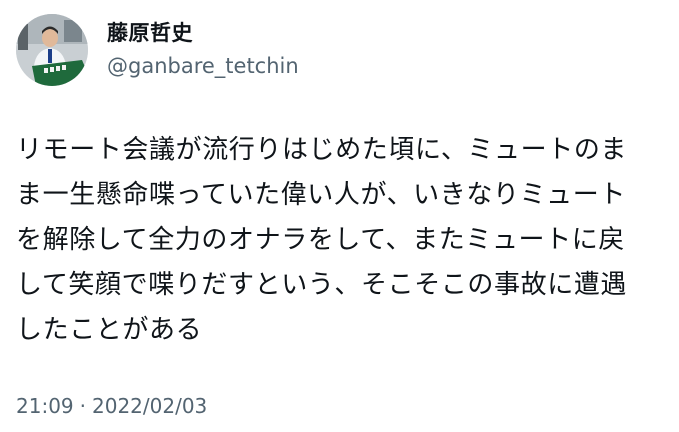  I want to click on display-name: 藤原哲史, so click(203, 33).